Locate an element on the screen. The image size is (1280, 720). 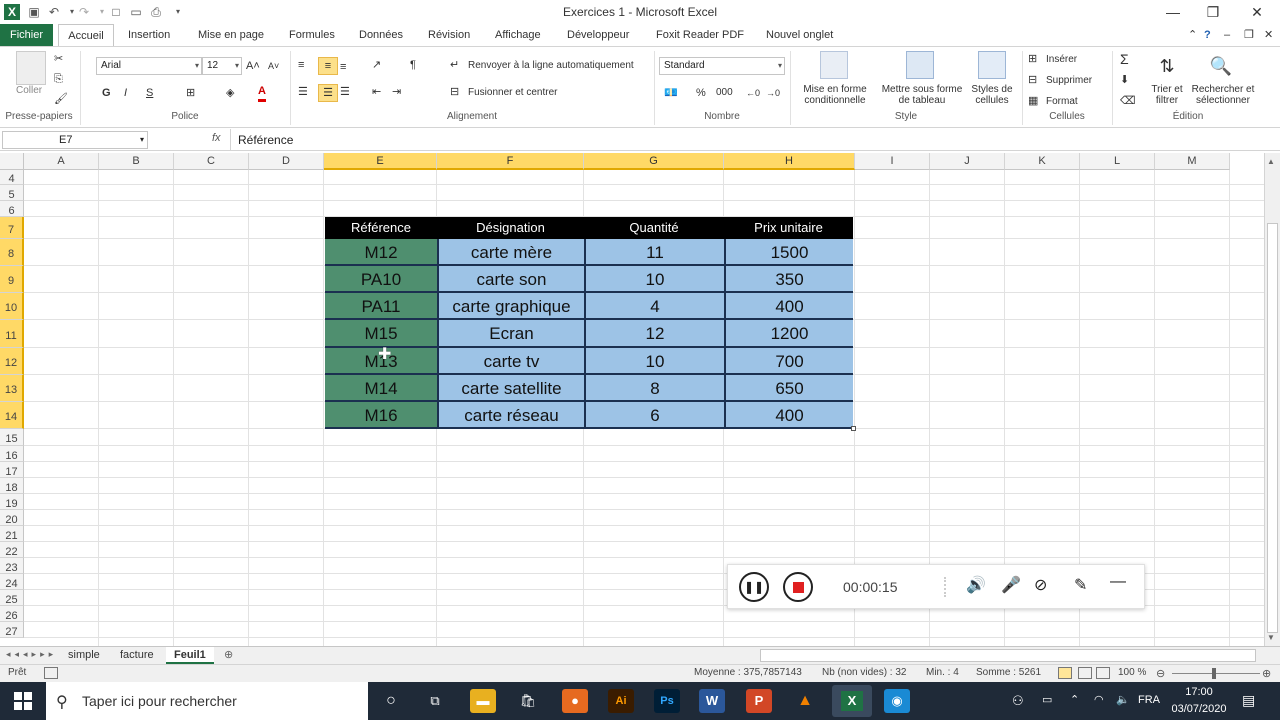
tab-insert: Insertion is located at coordinates (149, 35).